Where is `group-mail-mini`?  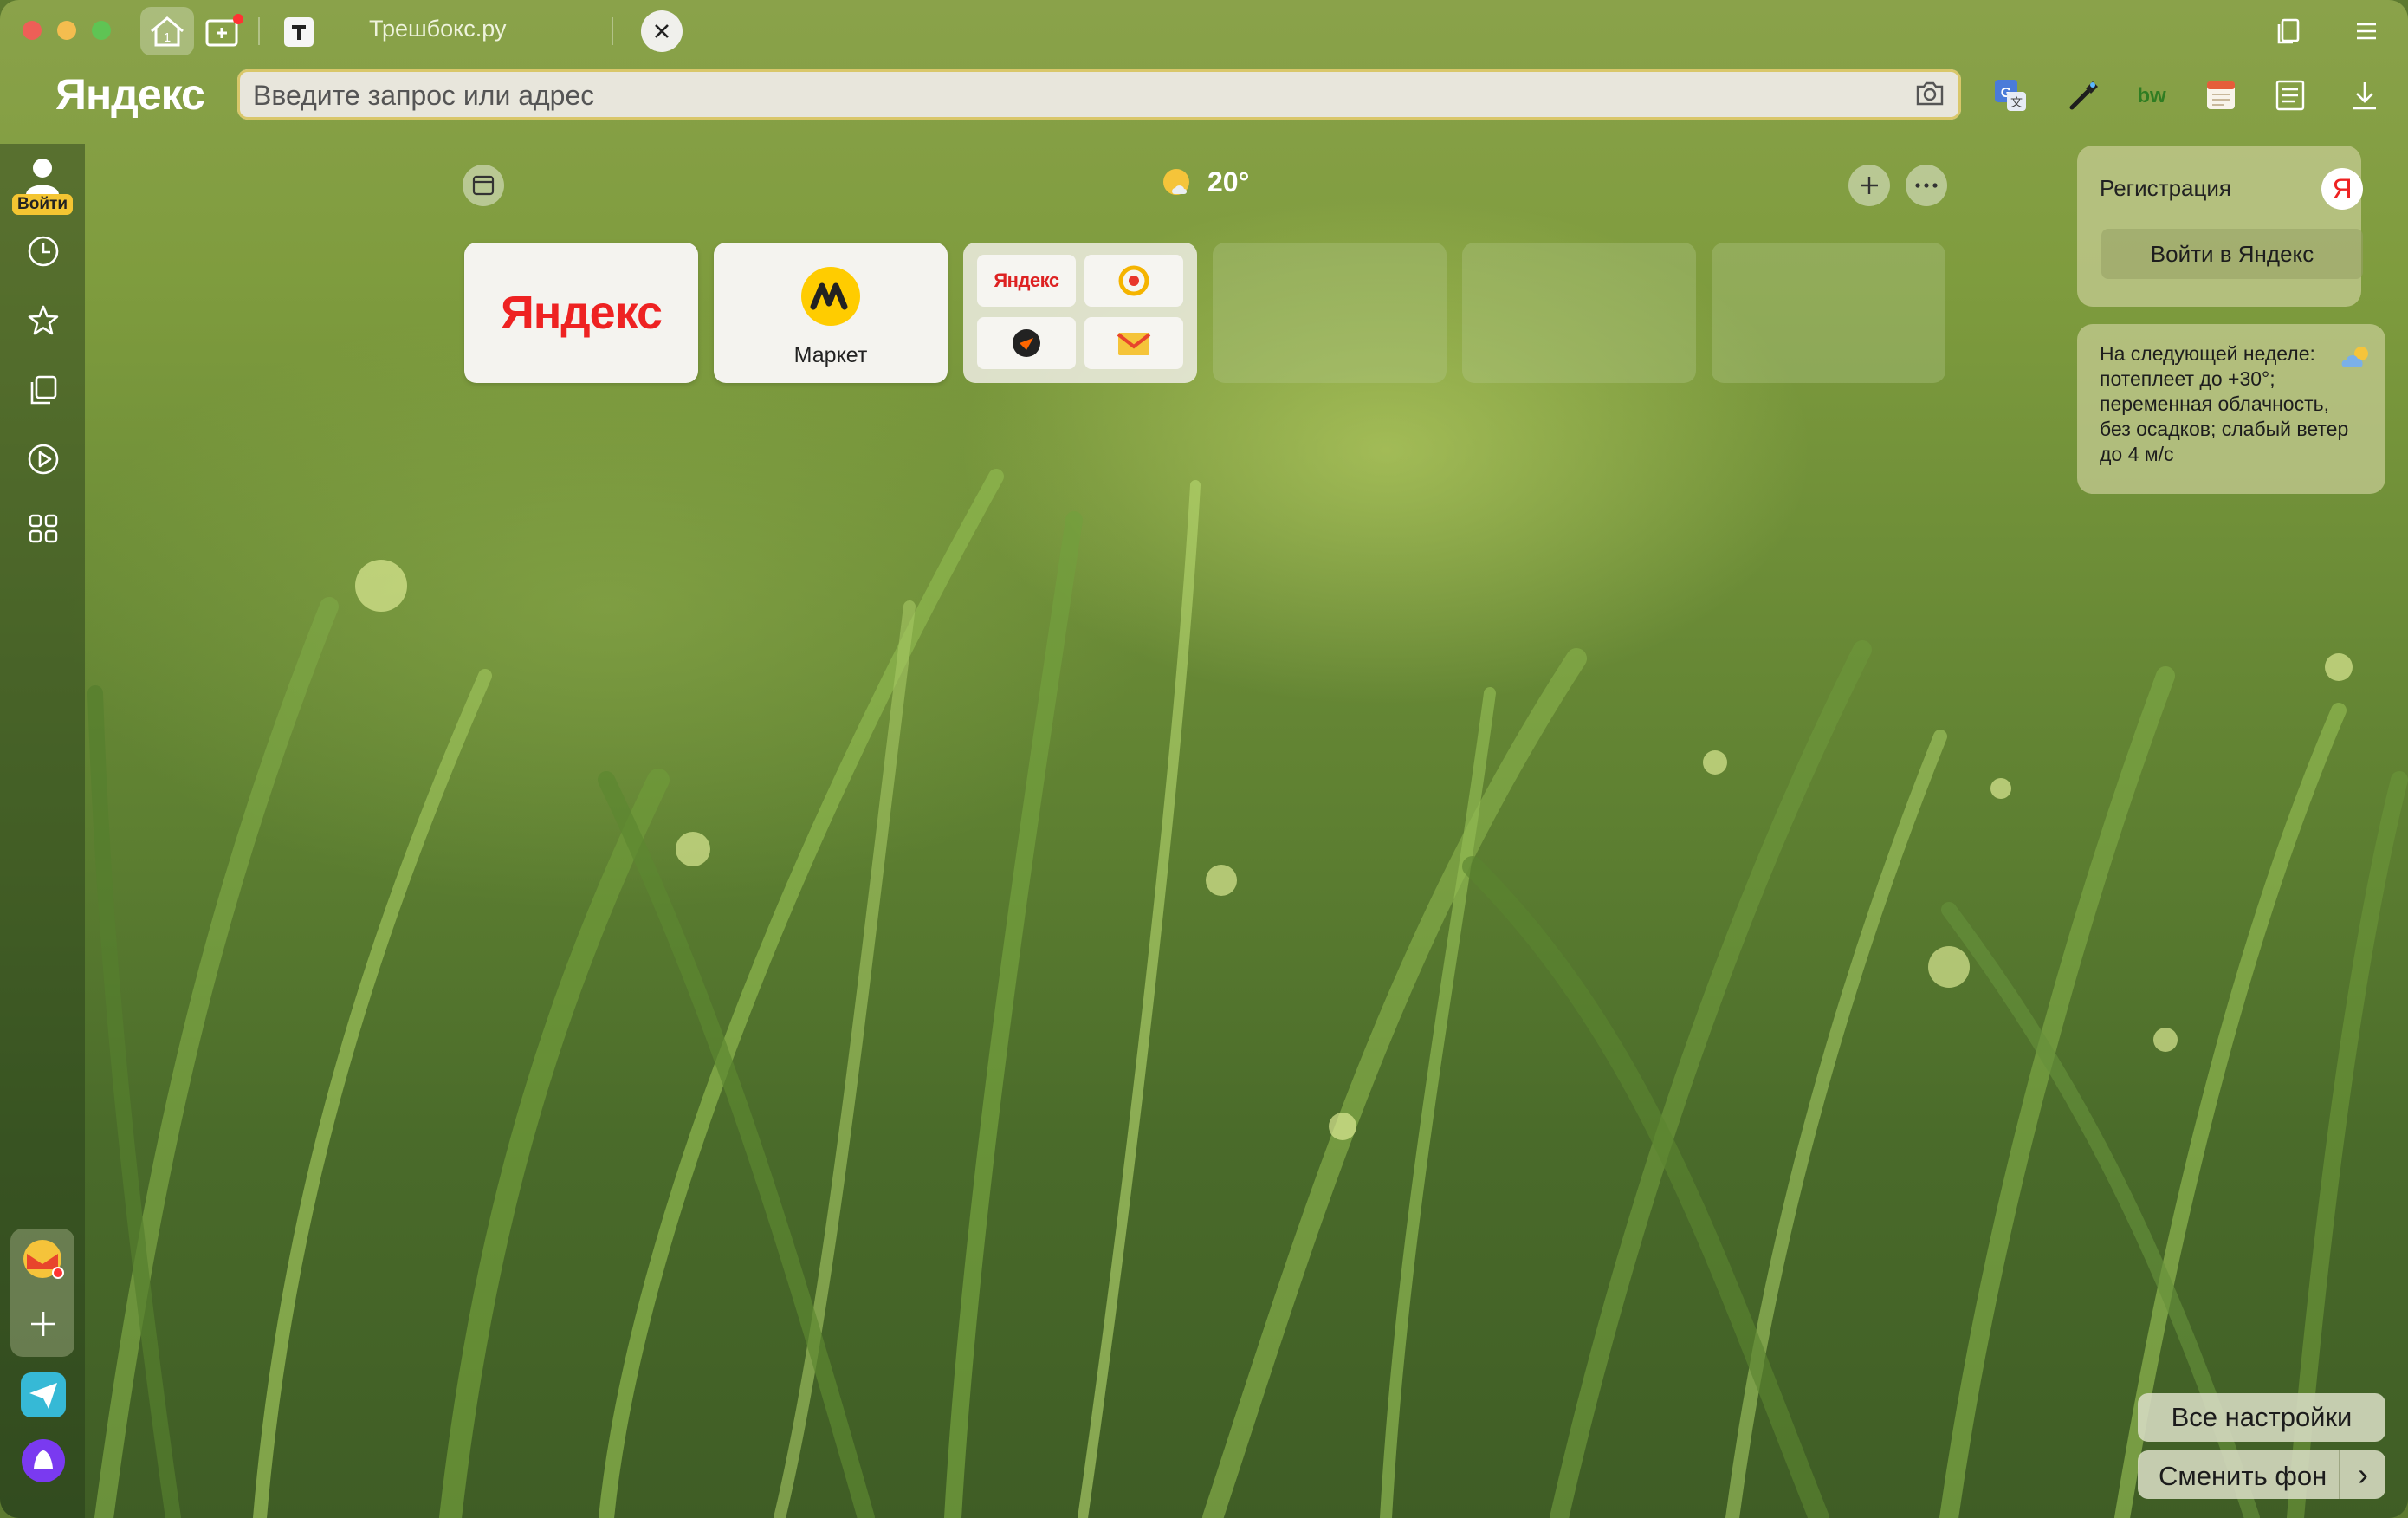 group-mail-mini is located at coordinates (1133, 343).